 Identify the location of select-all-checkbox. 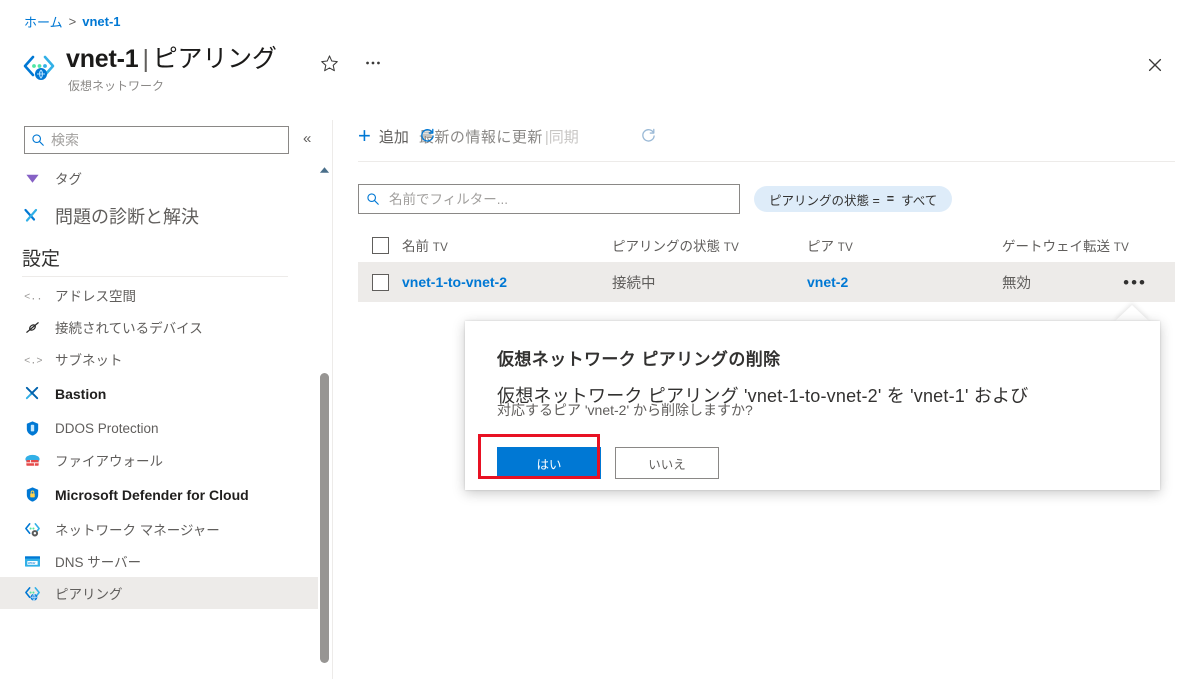
(380, 245).